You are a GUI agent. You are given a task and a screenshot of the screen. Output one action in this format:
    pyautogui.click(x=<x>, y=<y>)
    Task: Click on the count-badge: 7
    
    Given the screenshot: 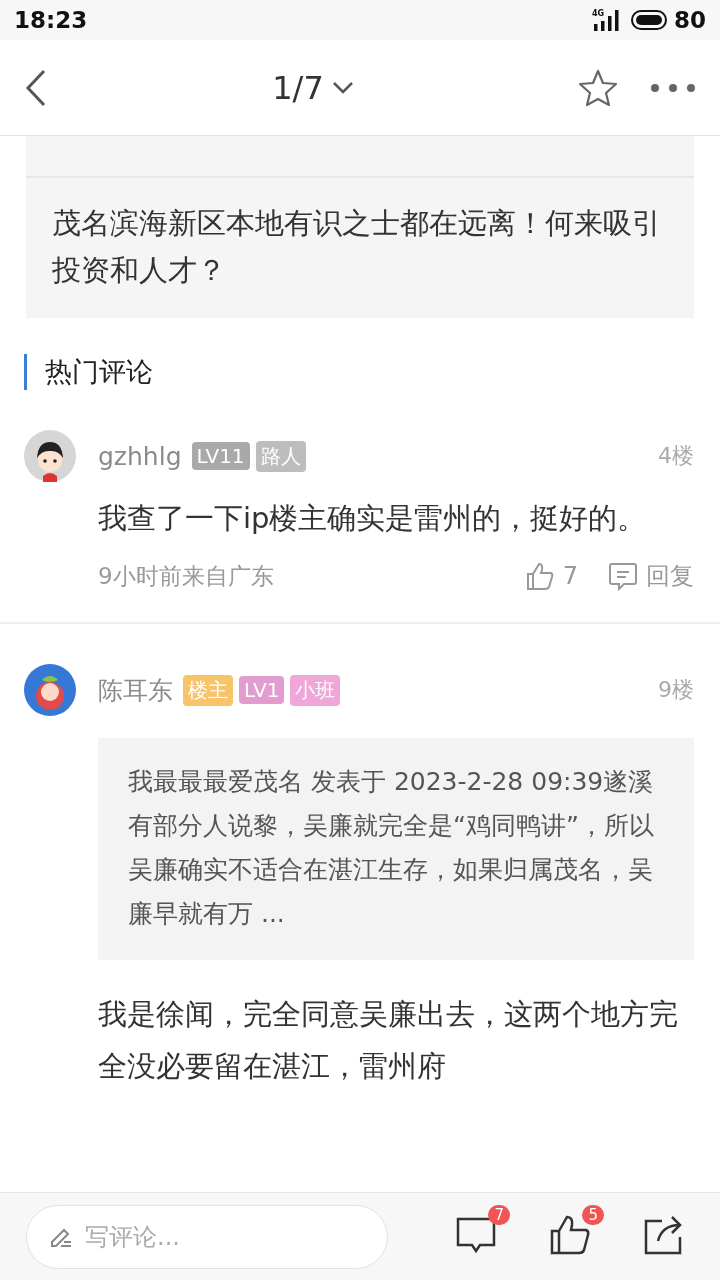 What is the action you would take?
    pyautogui.click(x=499, y=1214)
    